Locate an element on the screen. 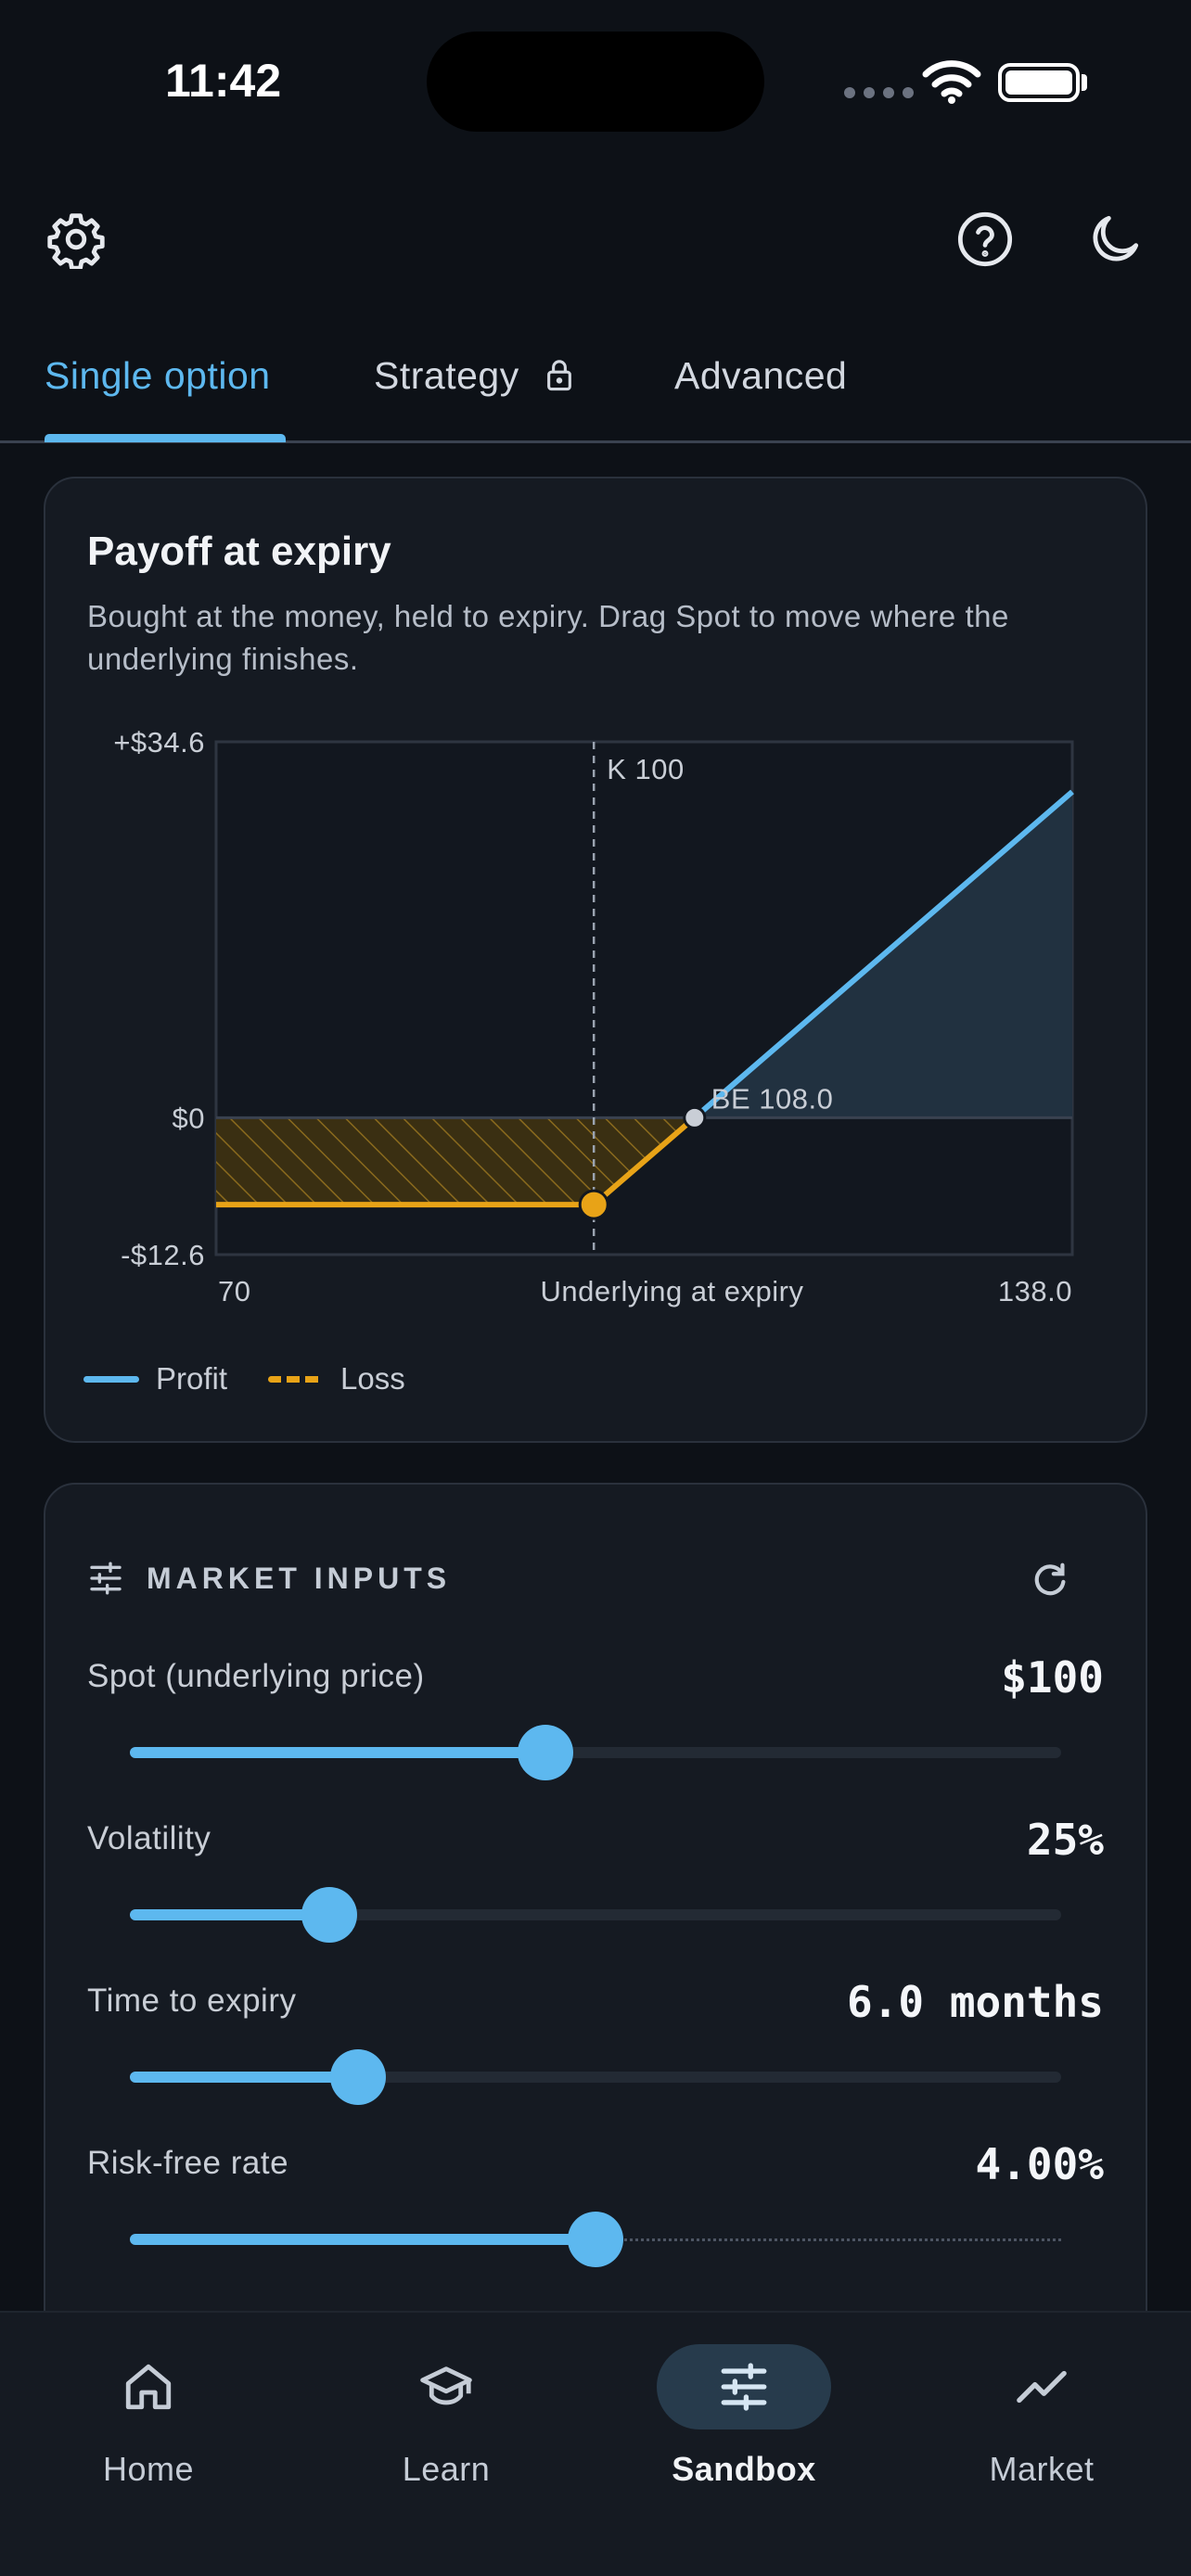  nav-market: Market is located at coordinates (1042, 2417).